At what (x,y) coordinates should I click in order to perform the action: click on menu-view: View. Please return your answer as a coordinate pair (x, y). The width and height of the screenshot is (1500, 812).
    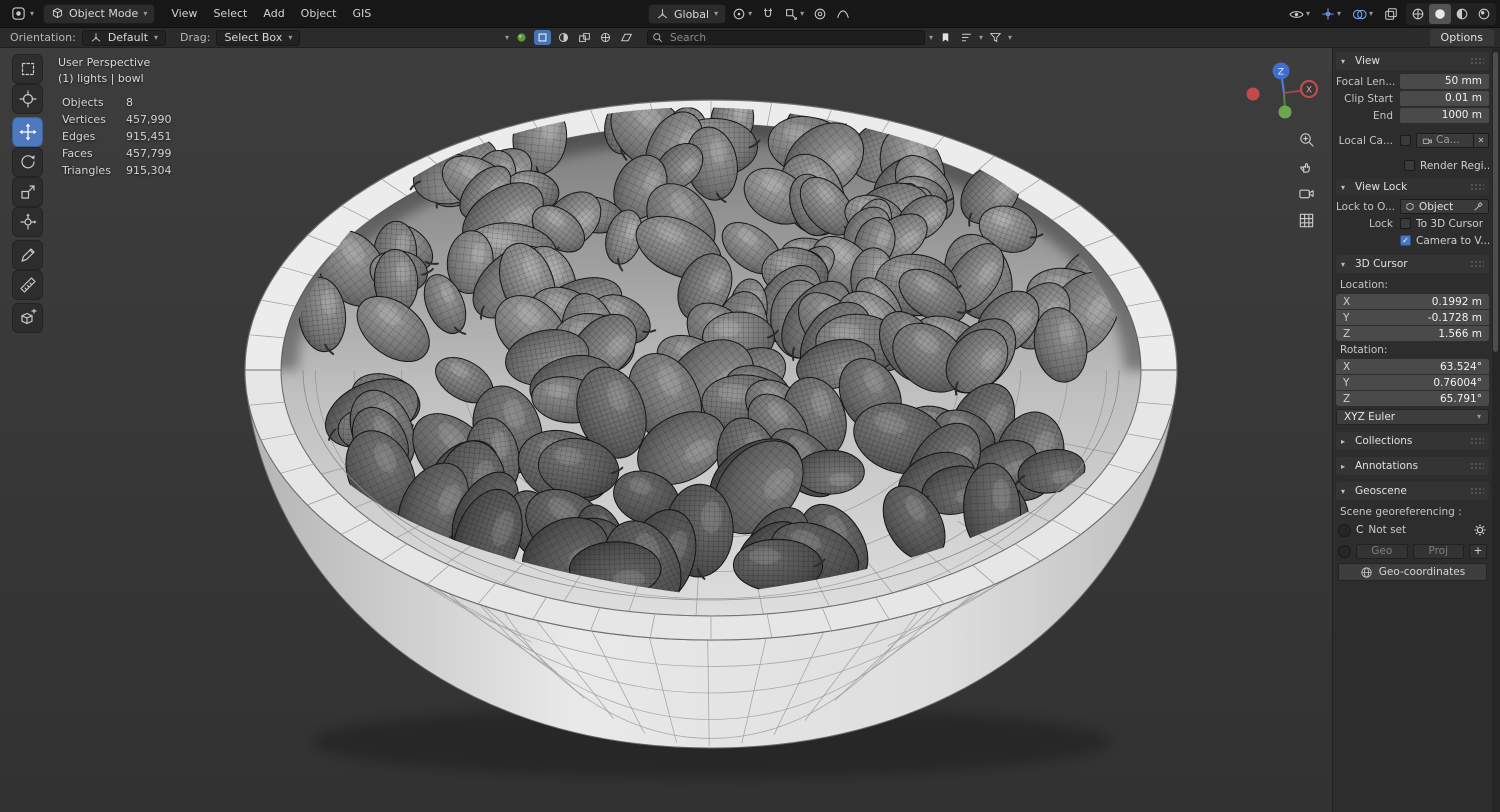
    Looking at the image, I should click on (184, 13).